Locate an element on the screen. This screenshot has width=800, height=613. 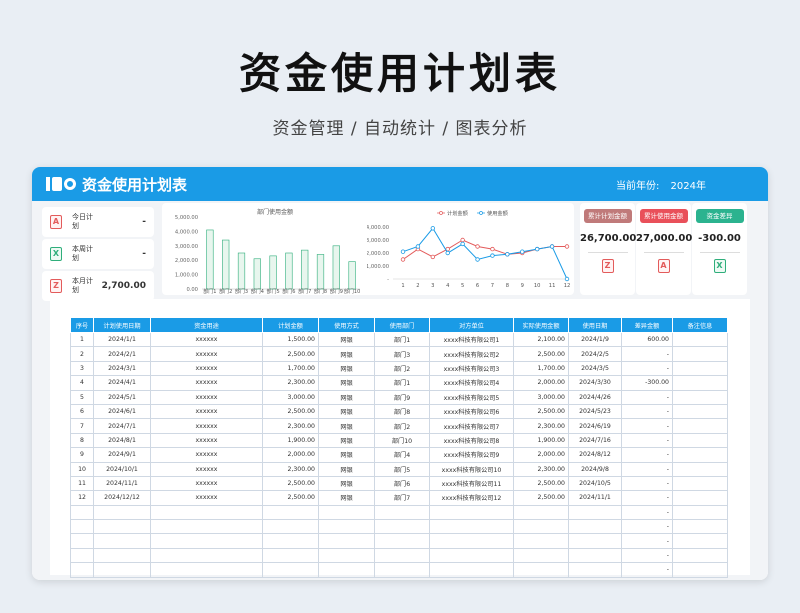
table-cell: 部门7 is located at coordinates (402, 498).